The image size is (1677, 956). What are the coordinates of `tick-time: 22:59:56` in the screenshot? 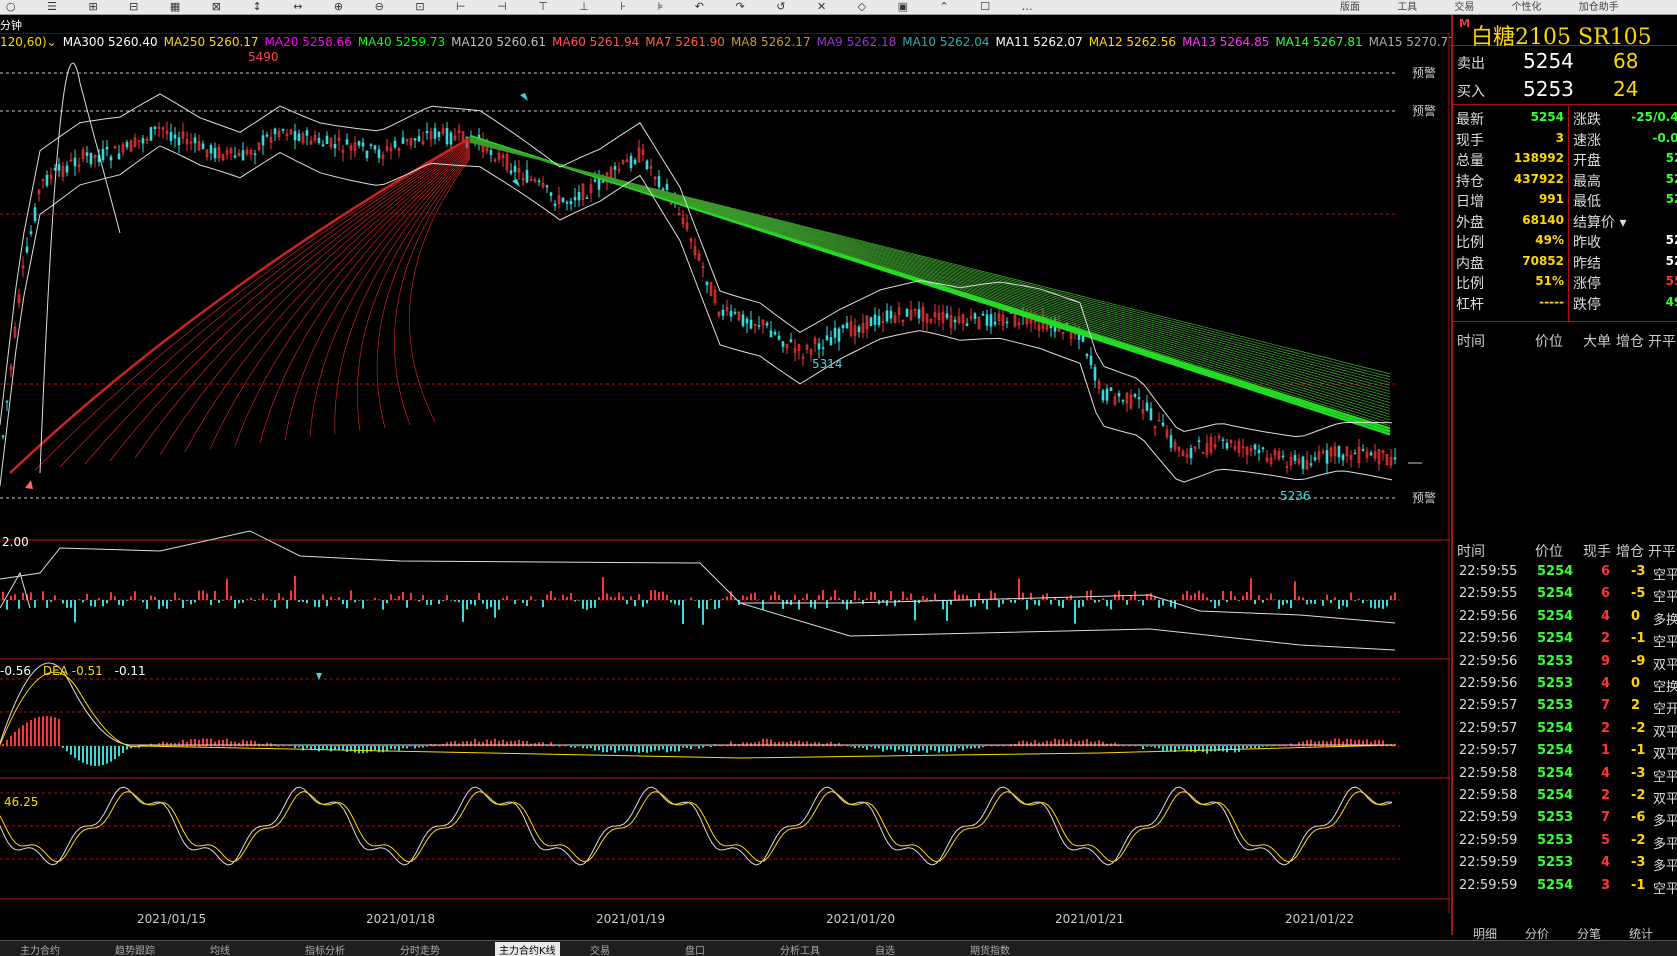 It's located at (1488, 683).